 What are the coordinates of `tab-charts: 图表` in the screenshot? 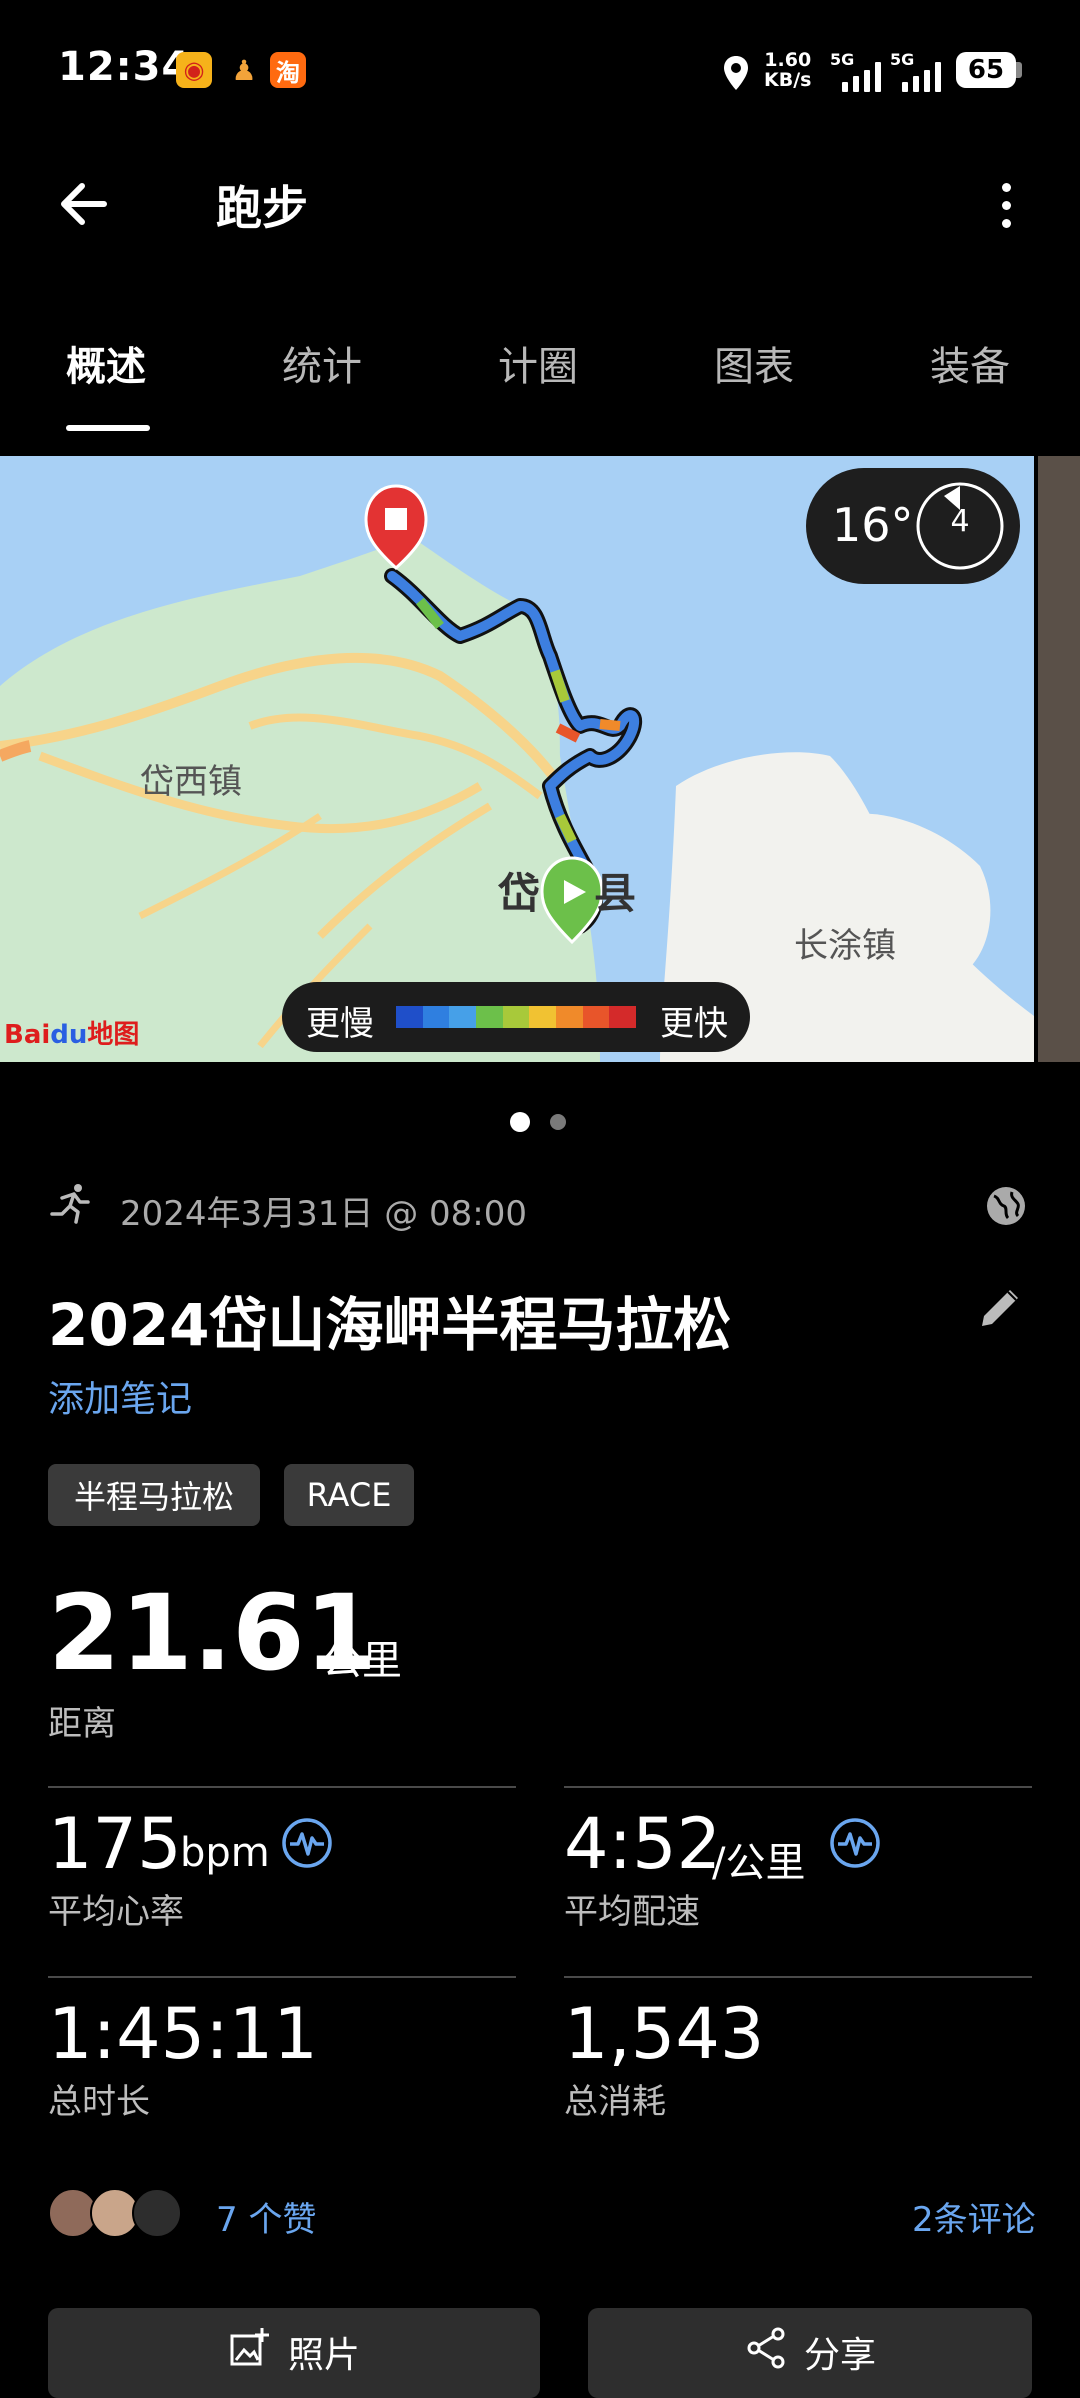 It's located at (754, 363).